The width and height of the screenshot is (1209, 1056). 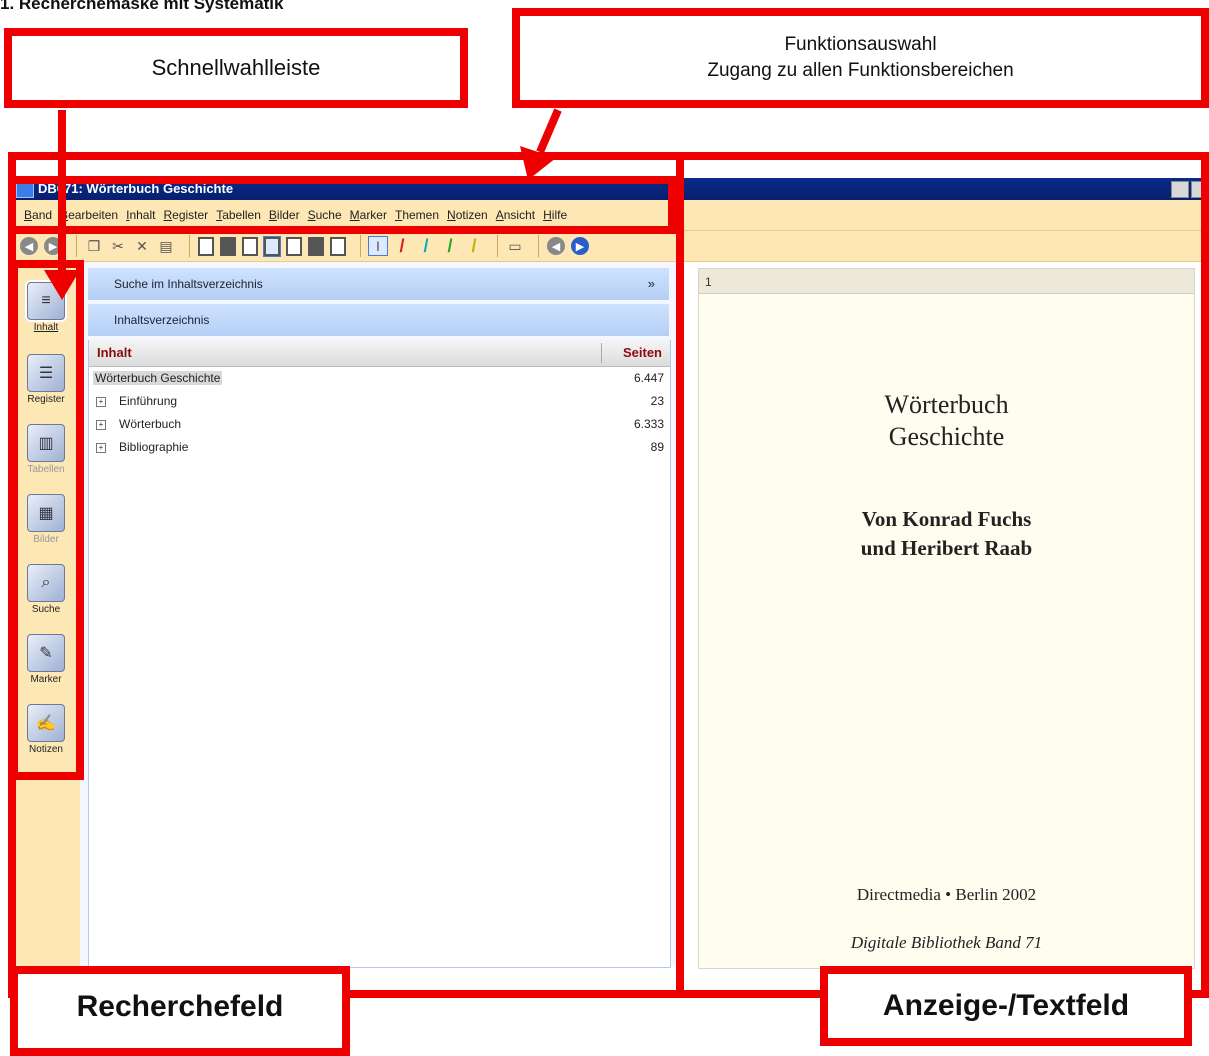 I want to click on callout-anzeigefeld-text: Anzeige-/Textfeld, so click(x=1006, y=1005).